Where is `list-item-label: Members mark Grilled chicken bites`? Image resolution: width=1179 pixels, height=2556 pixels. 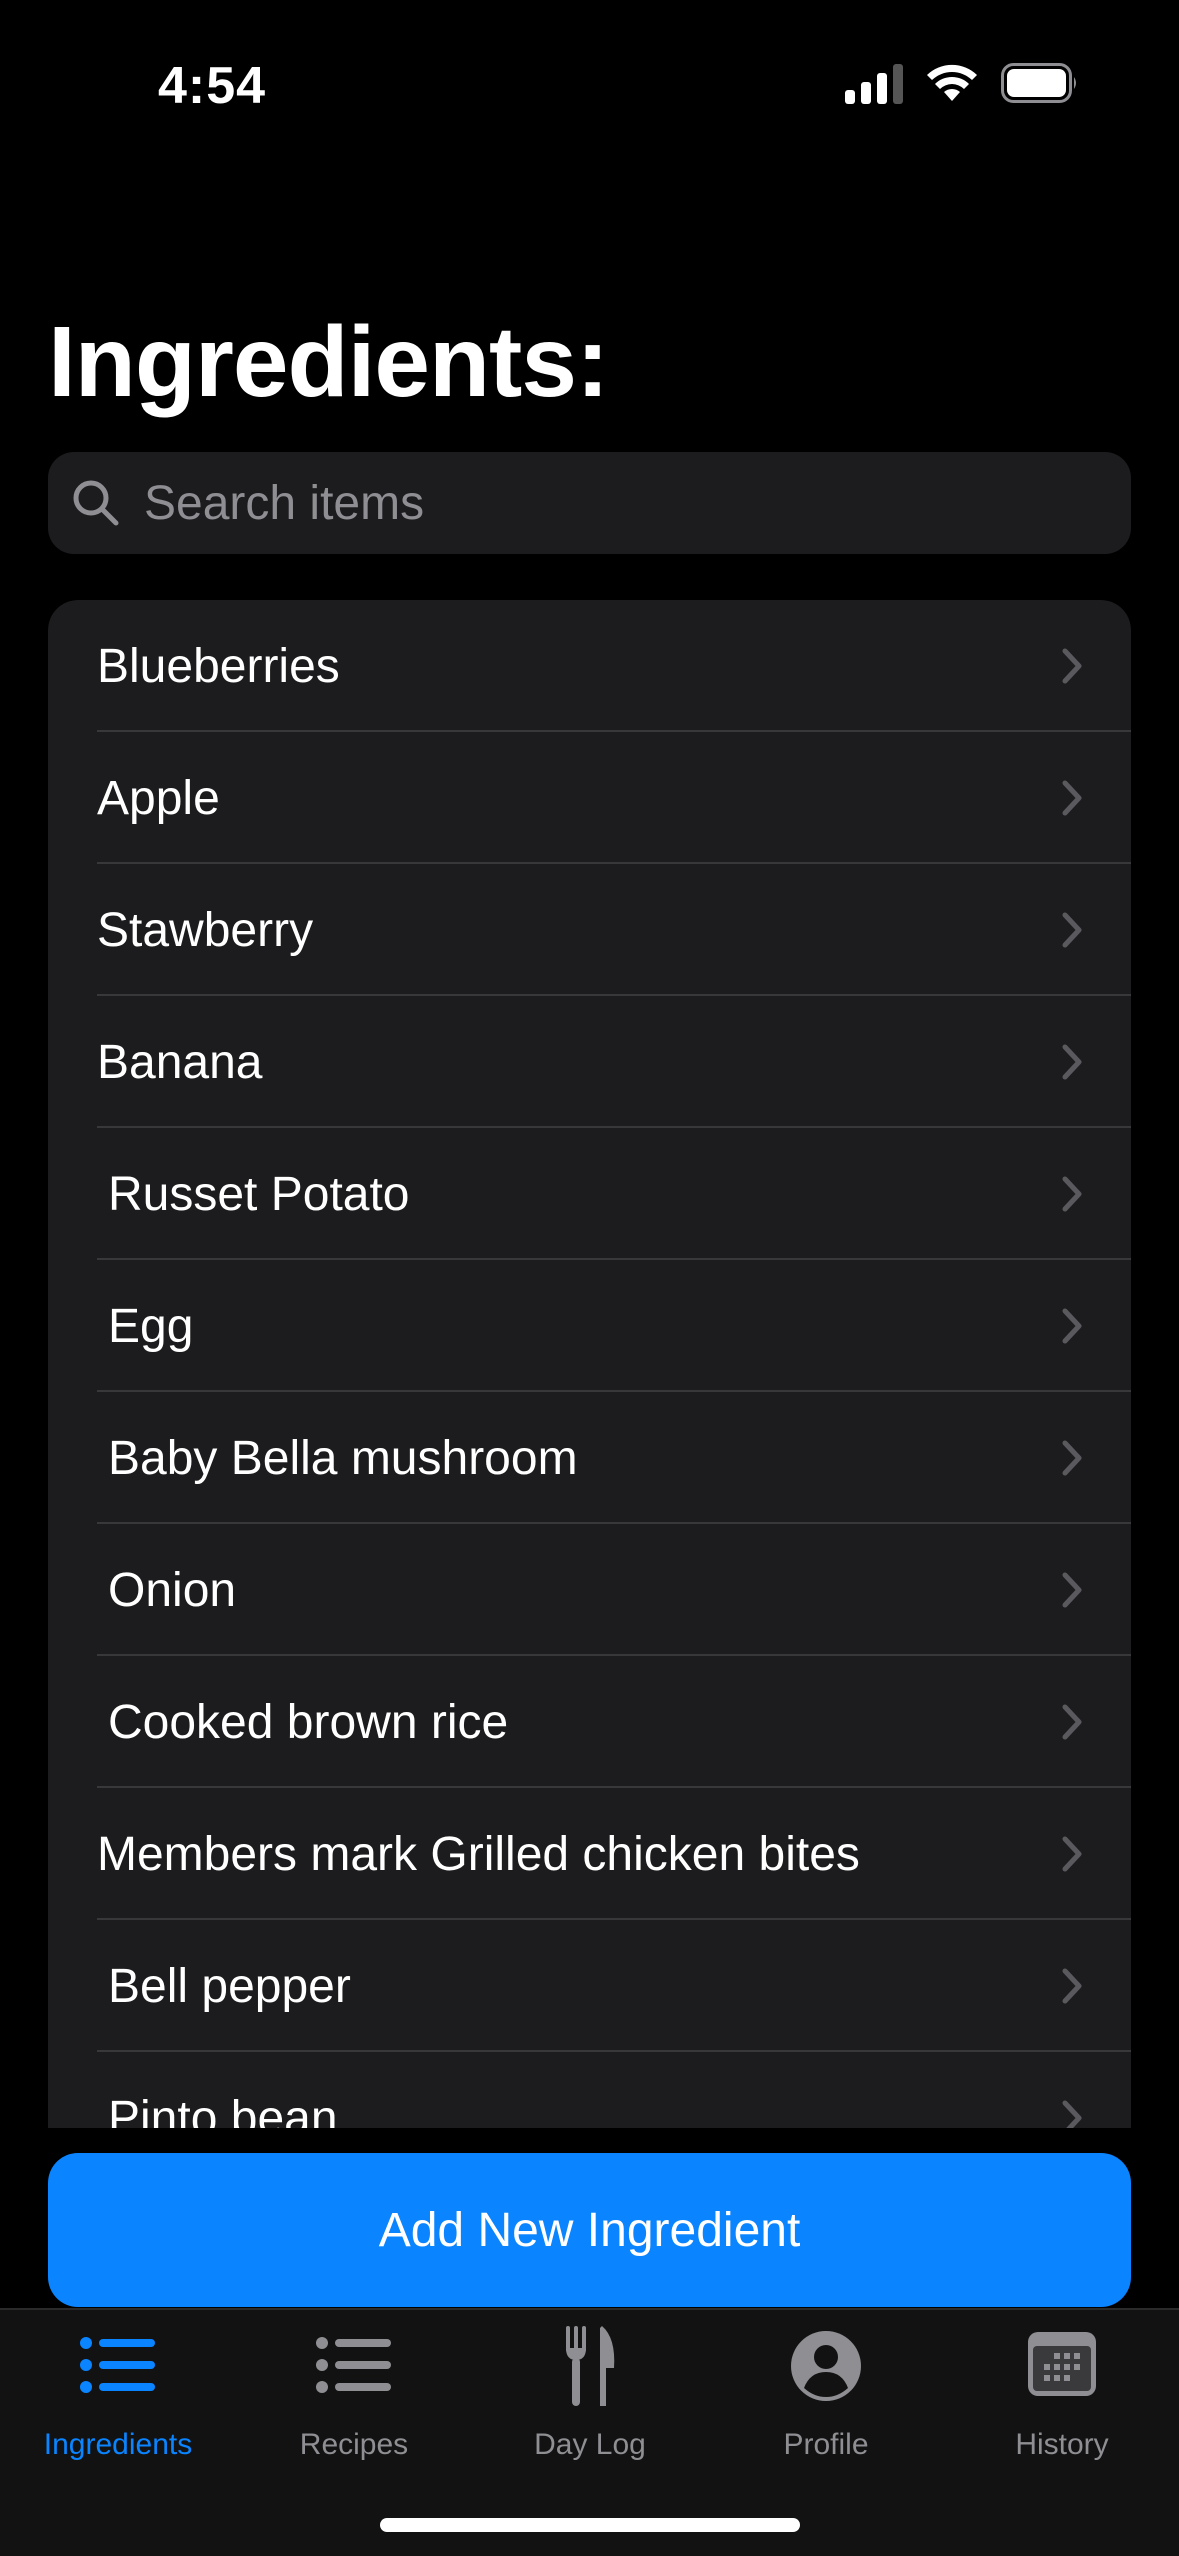
list-item-label: Members mark Grilled chicken bites is located at coordinates (478, 1854).